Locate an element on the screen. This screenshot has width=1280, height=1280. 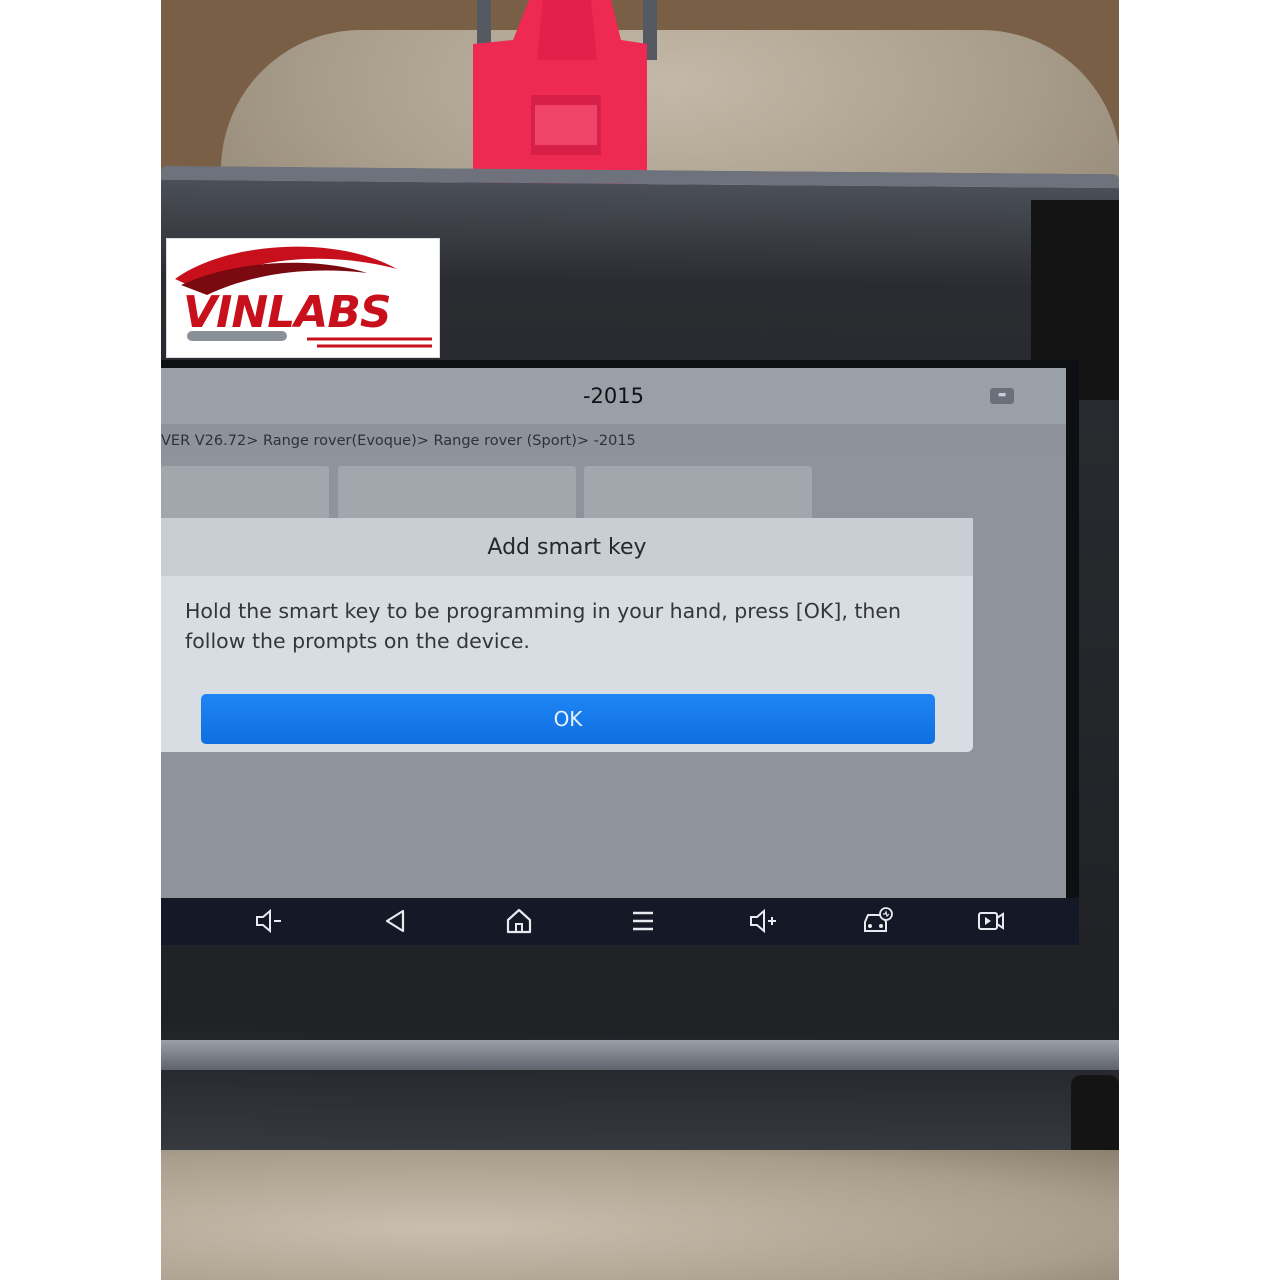
home-icon is located at coordinates (519, 921).